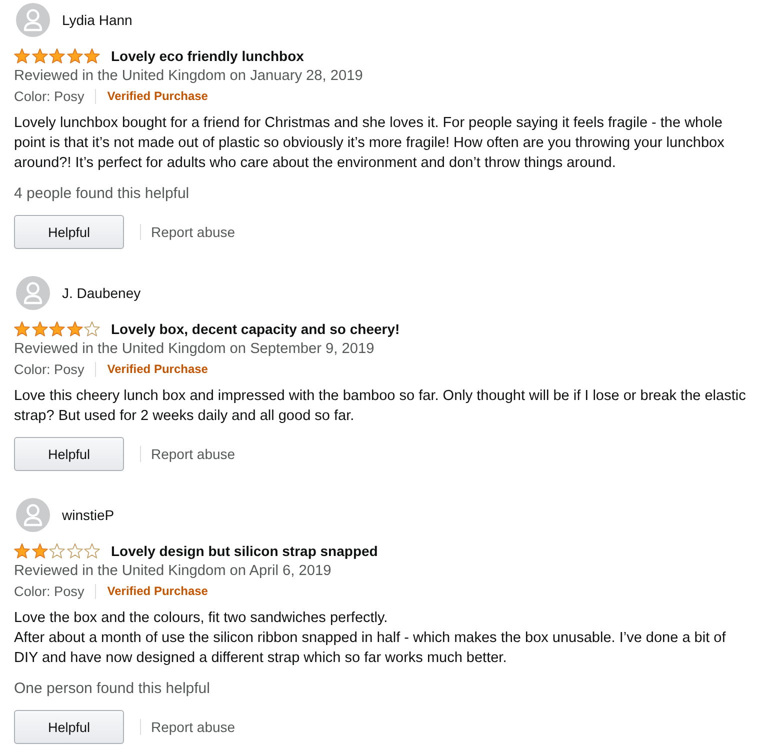  Describe the element at coordinates (97, 20) in the screenshot. I see `reviewer-name: Lydia Hann` at that location.